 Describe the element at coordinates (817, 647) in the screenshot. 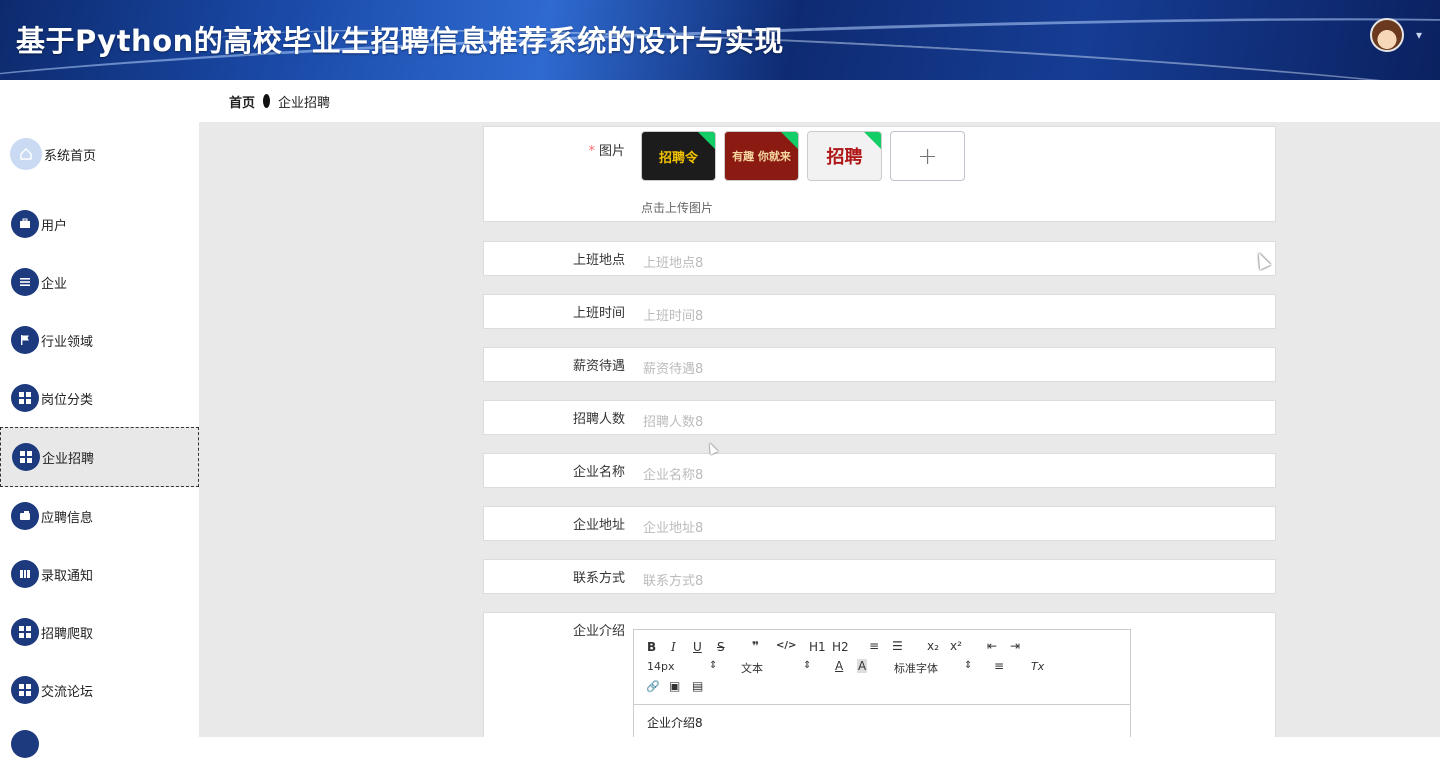

I see `h1-button: H1` at that location.